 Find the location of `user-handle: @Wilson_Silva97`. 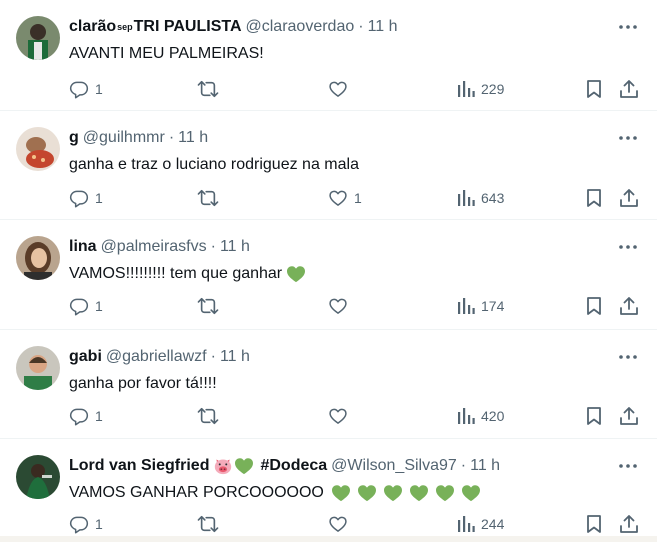

user-handle: @Wilson_Silva97 is located at coordinates (394, 466).